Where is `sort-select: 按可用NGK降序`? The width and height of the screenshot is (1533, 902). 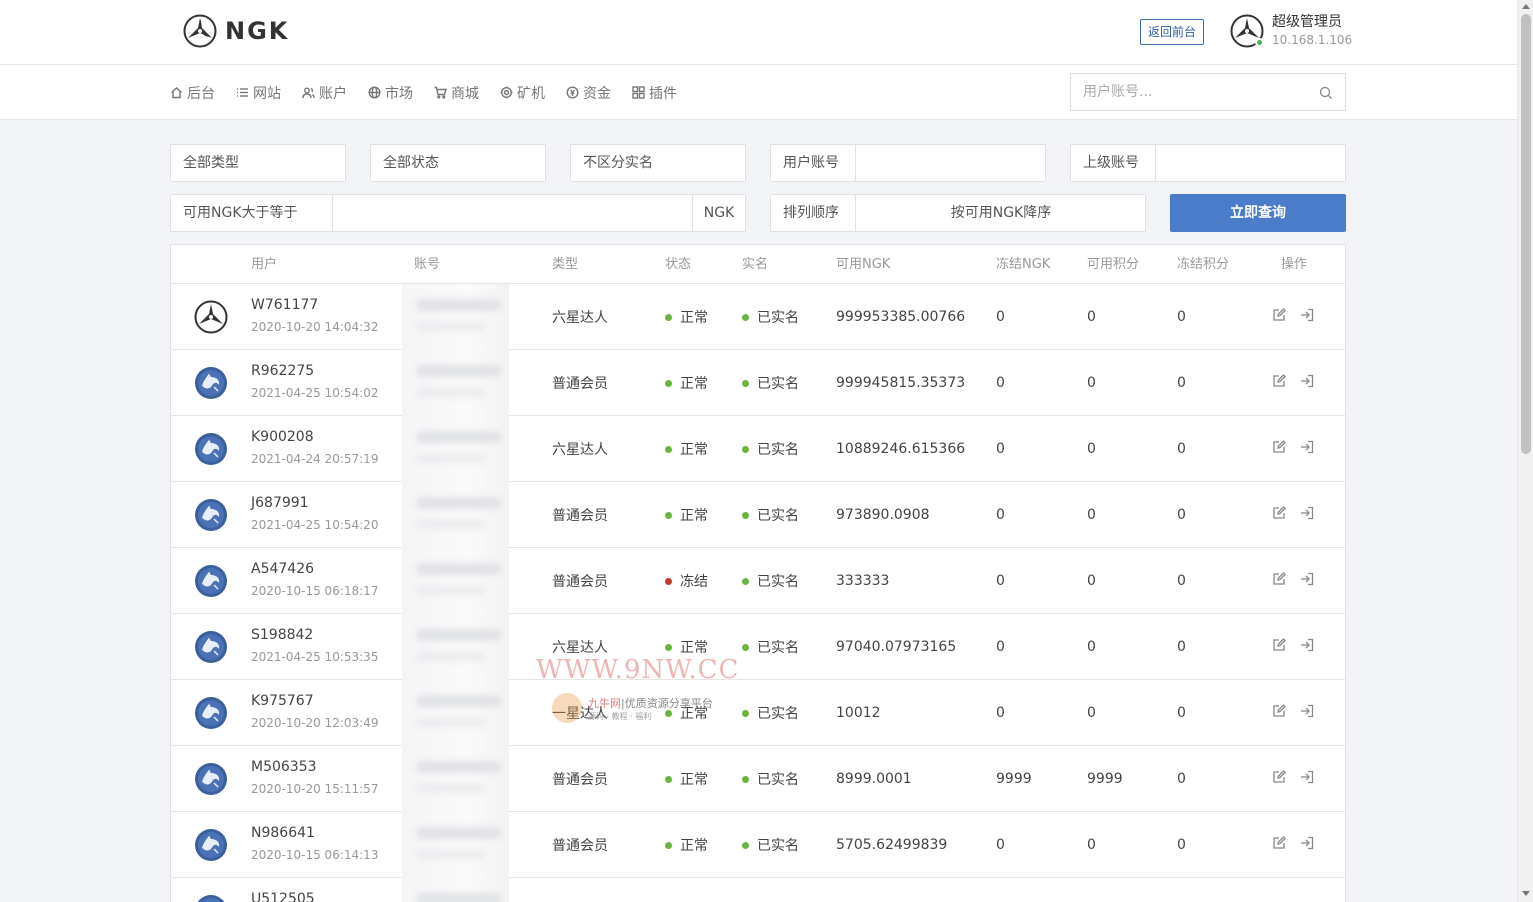 sort-select: 按可用NGK降序 is located at coordinates (1001, 213).